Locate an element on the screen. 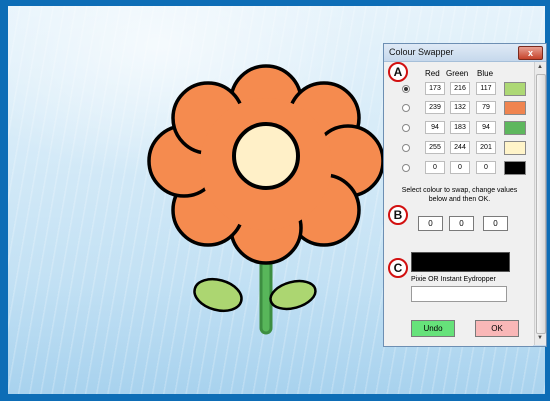 The height and width of the screenshot is (401, 550). titlebar: Colour Swapper x is located at coordinates (465, 53).